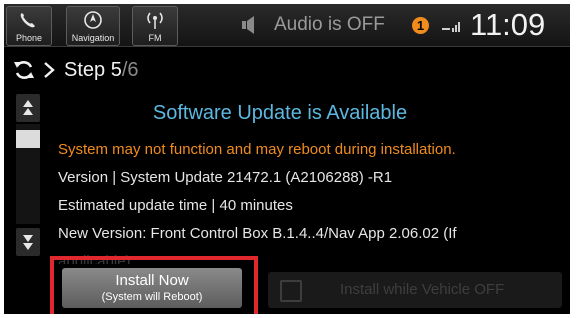  Describe the element at coordinates (508, 24) in the screenshot. I see `clock: 11:09` at that location.